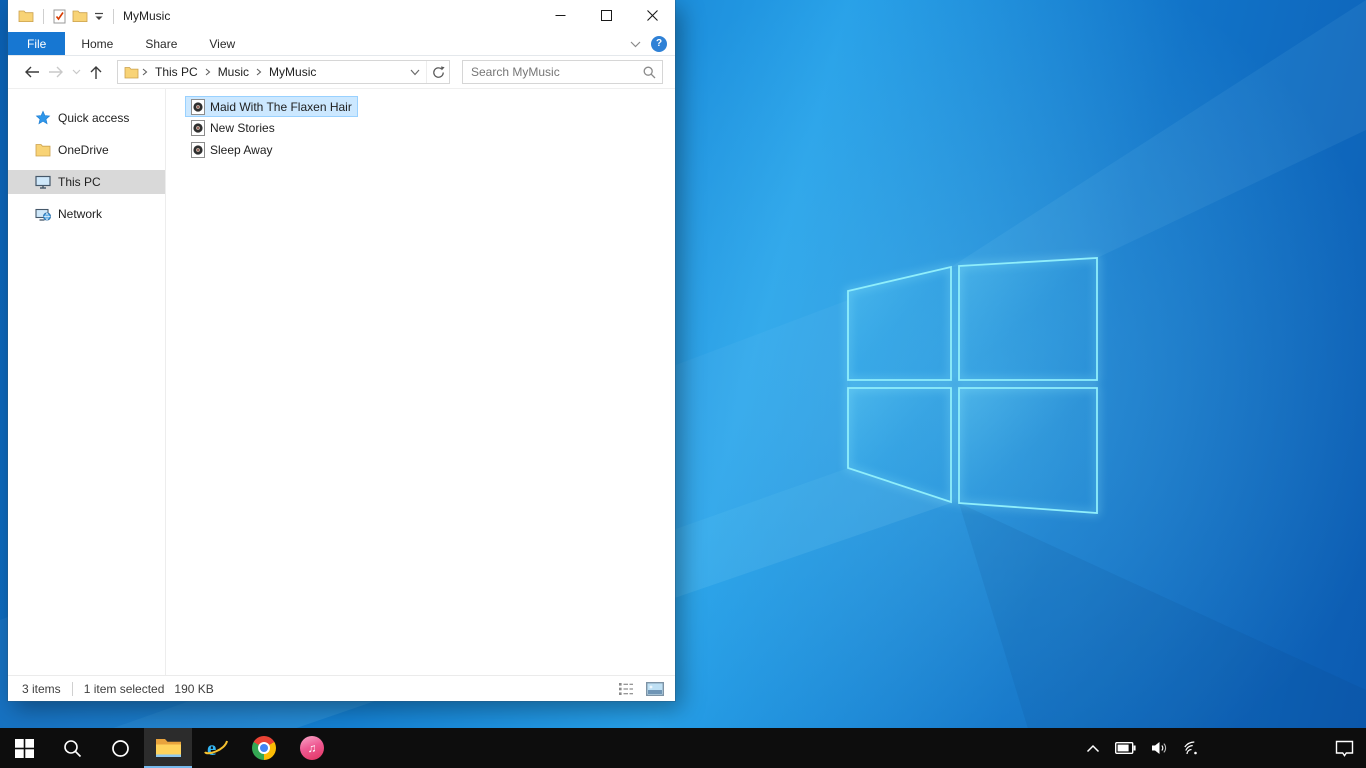  Describe the element at coordinates (292, 72) in the screenshot. I see `breadcrumb-item-mymusic: MyMusic` at that location.